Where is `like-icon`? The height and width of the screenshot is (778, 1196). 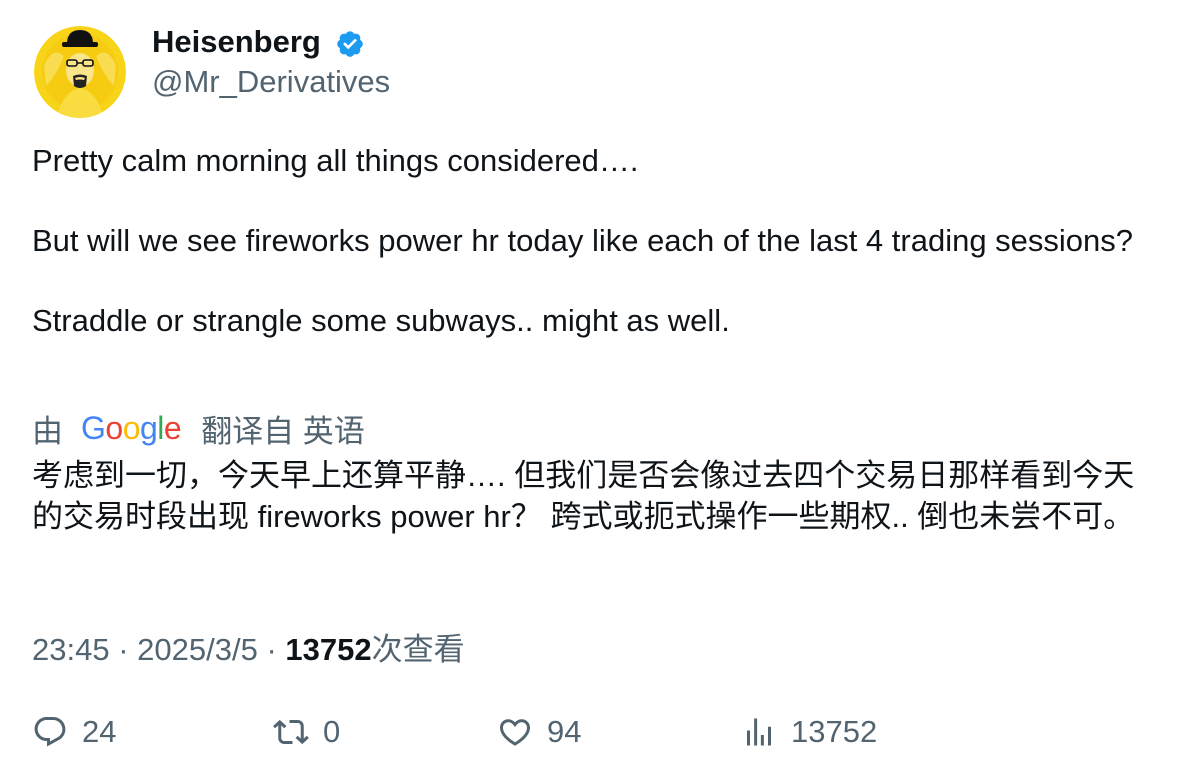
like-icon is located at coordinates (515, 732).